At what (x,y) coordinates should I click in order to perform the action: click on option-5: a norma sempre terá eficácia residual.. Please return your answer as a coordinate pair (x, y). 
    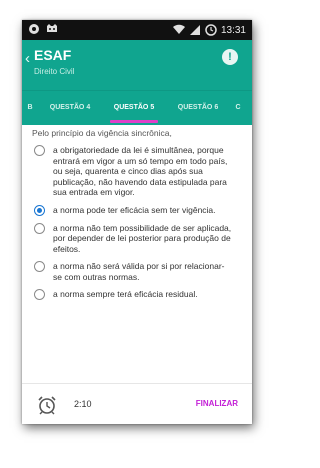
    Looking at the image, I should click on (137, 294).